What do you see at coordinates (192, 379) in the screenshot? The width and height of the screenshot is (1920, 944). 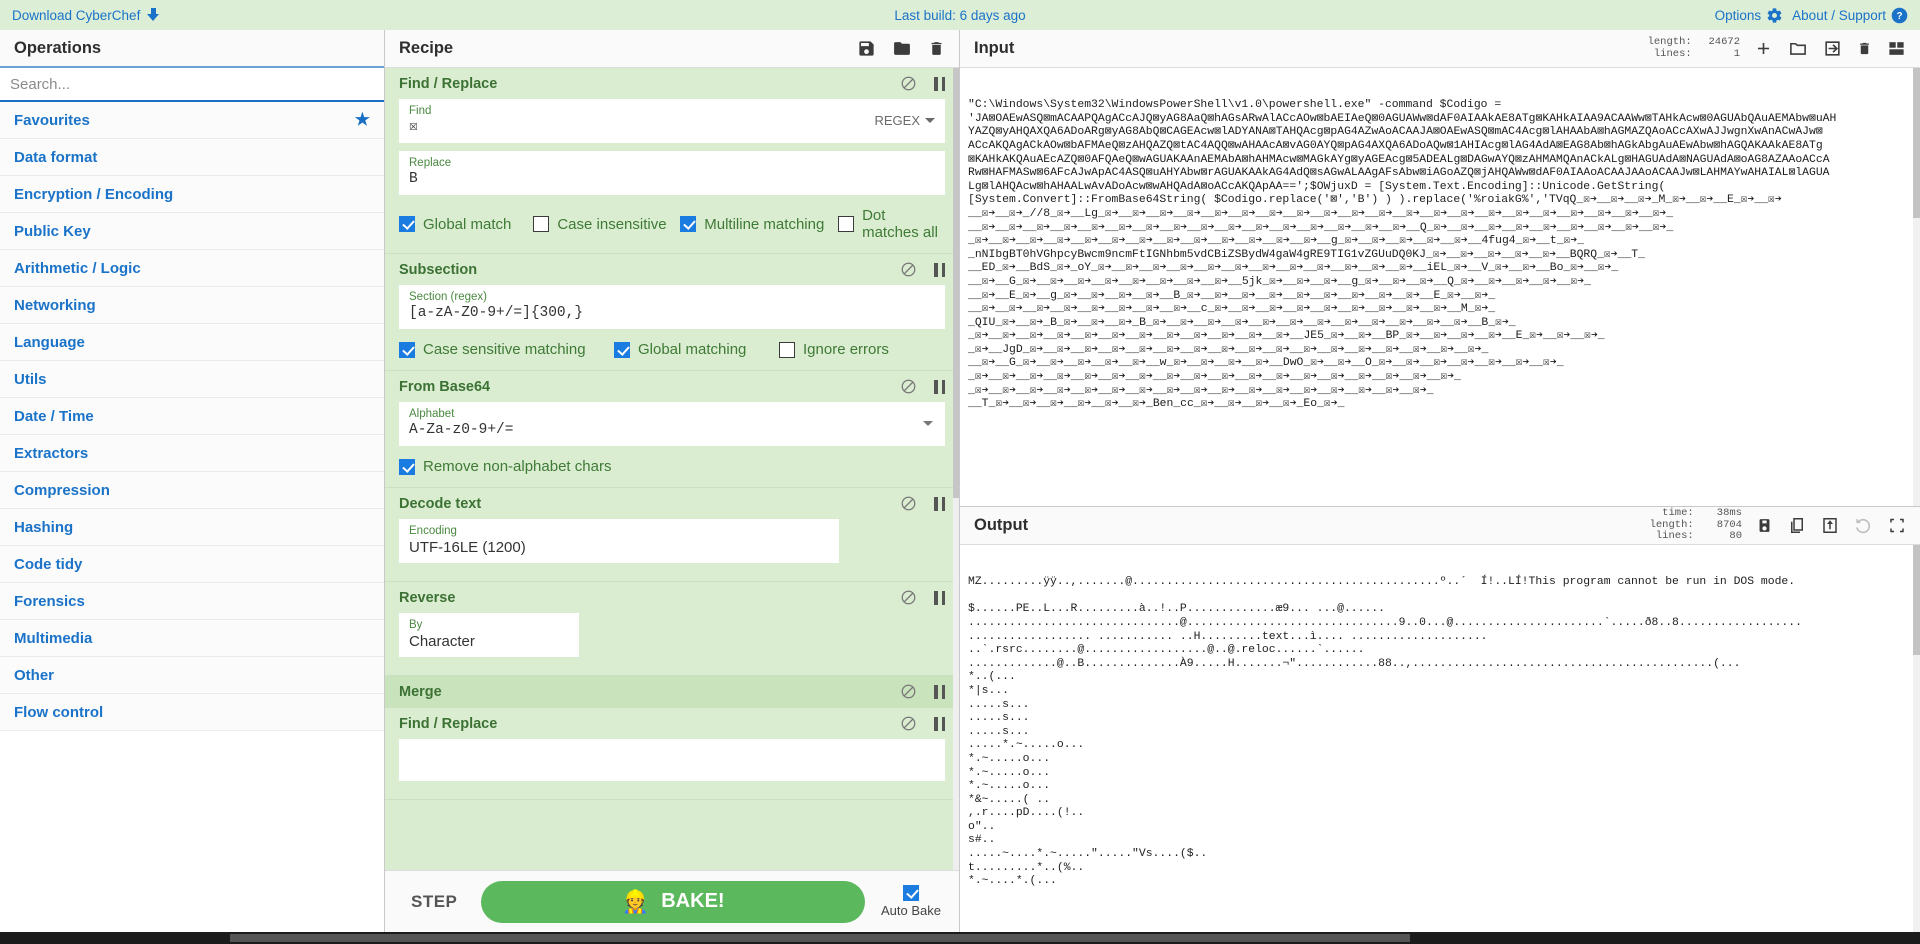 I see `sidebar-item-utils: Utils` at bounding box center [192, 379].